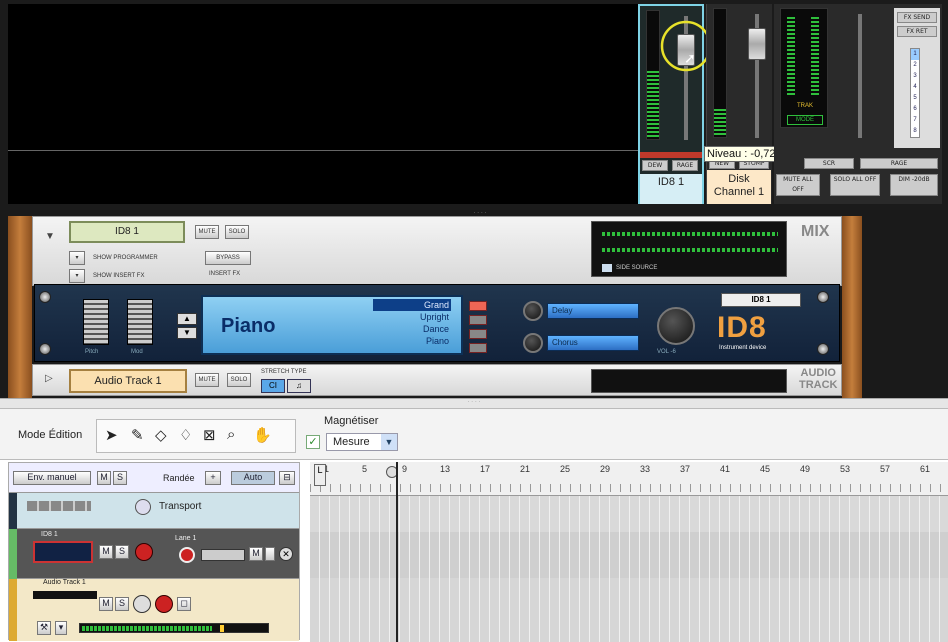 Image resolution: width=948 pixels, height=642 pixels. I want to click on channel-name: ID8 1, so click(671, 189).